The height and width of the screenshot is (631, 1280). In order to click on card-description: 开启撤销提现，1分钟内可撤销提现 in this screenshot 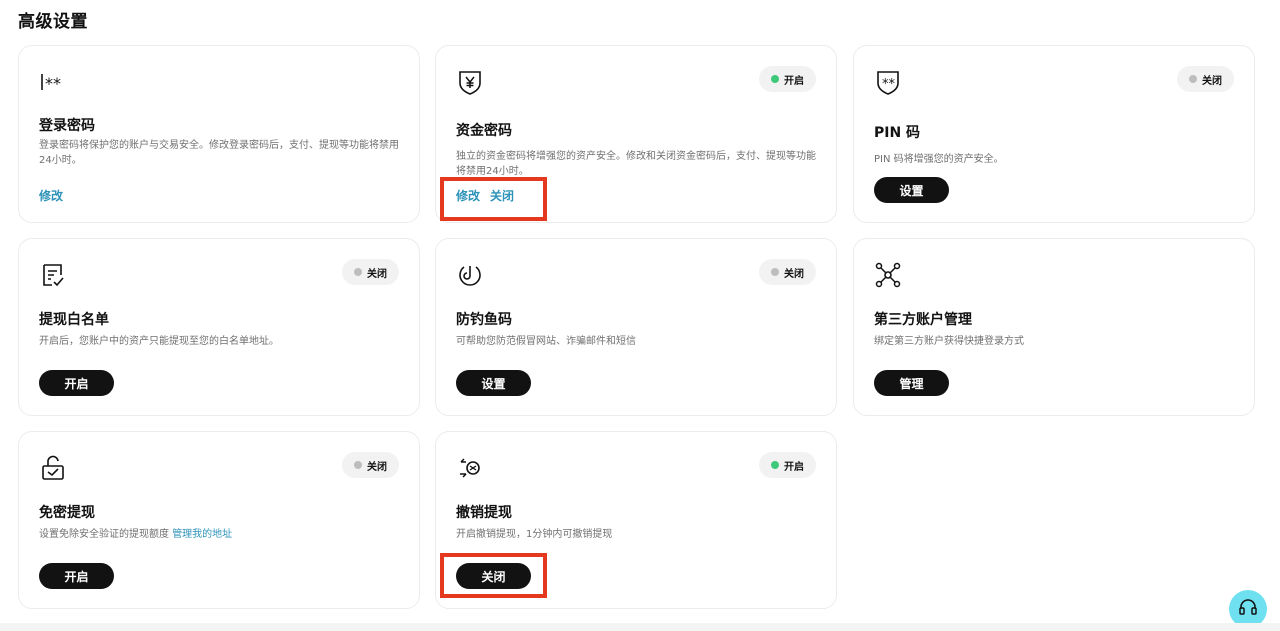, I will do `click(534, 534)`.